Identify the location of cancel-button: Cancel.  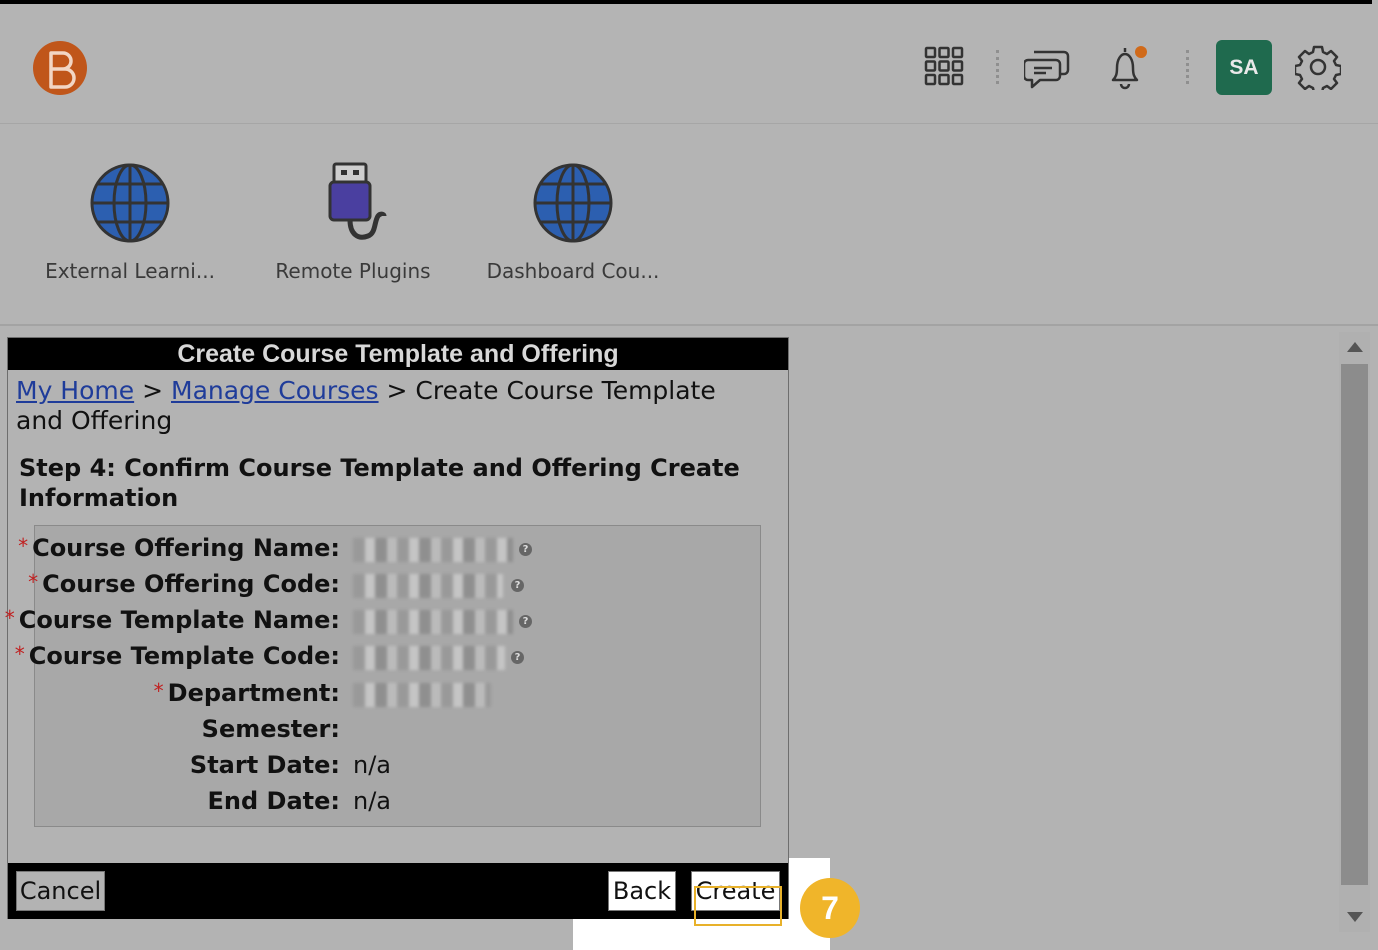
(60, 891).